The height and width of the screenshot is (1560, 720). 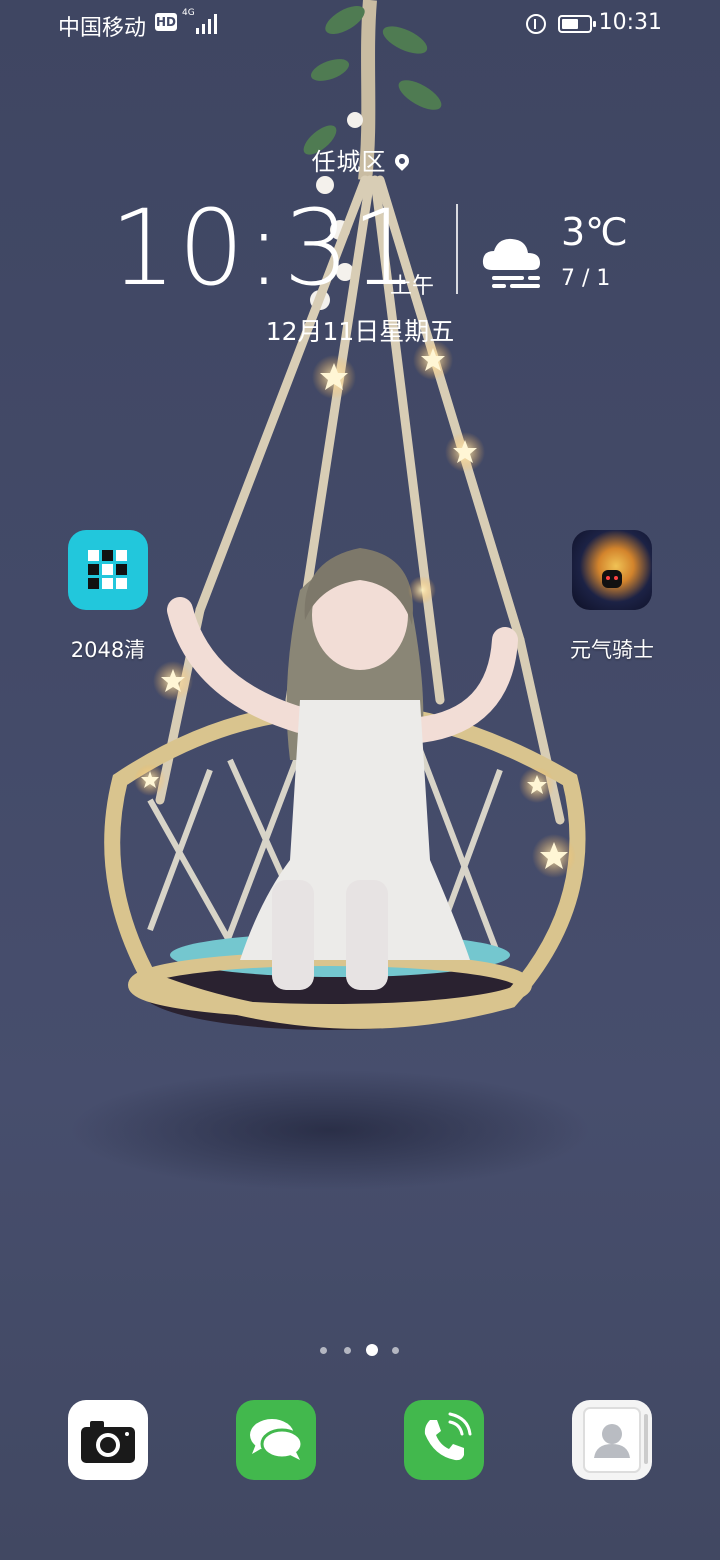 I want to click on 2048-grid-icon, so click(x=108, y=570).